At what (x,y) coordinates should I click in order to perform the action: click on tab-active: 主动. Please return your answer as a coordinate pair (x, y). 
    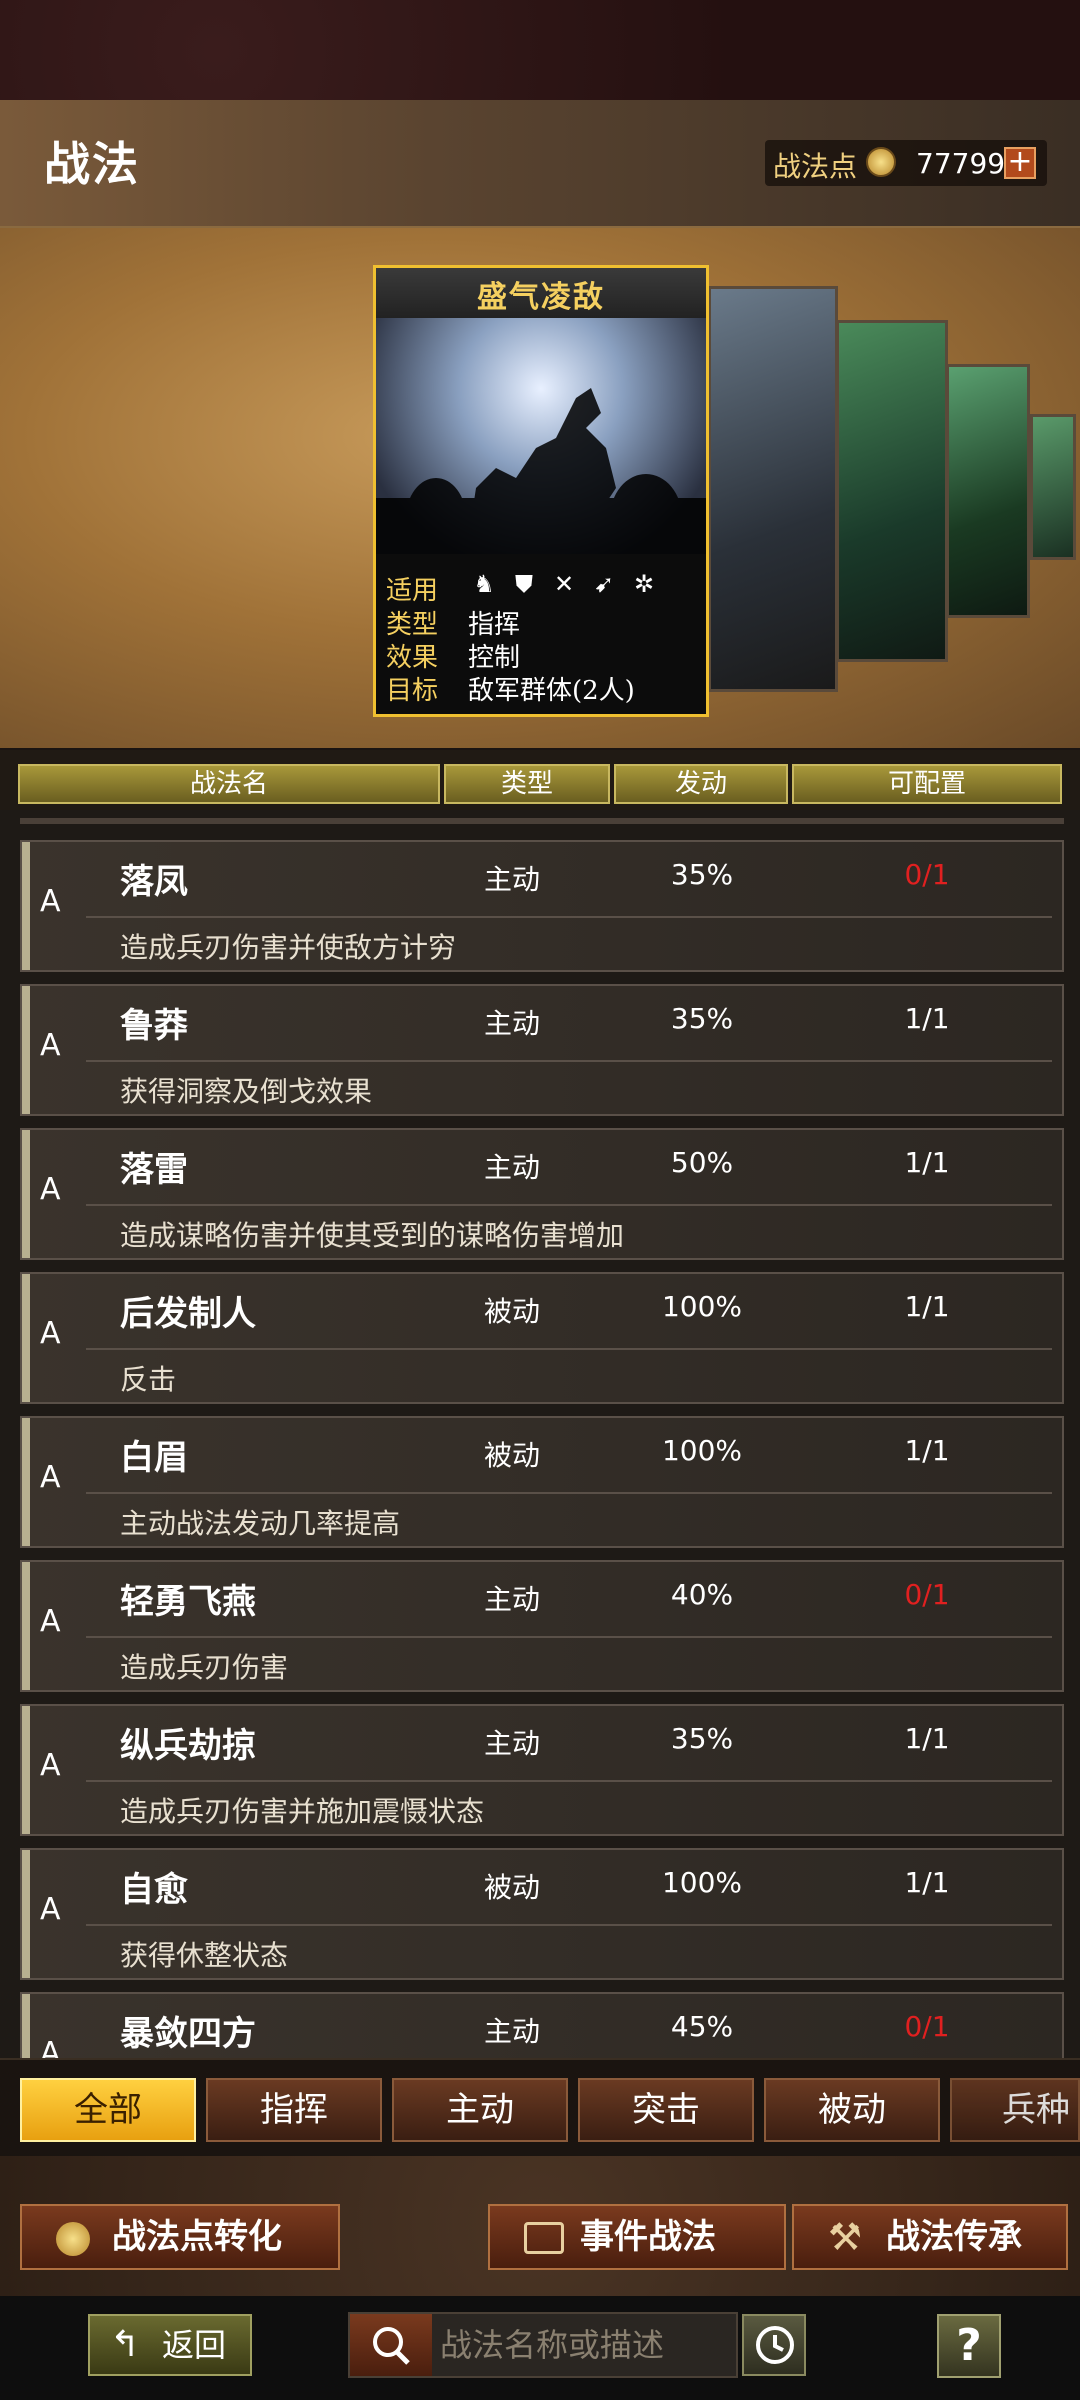
    Looking at the image, I should click on (480, 2110).